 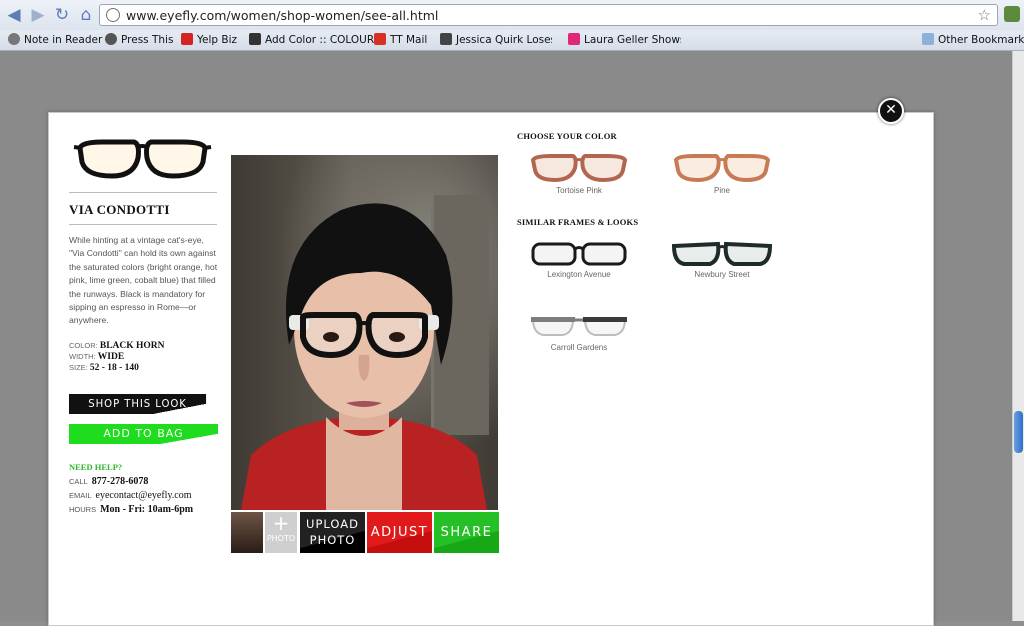 I want to click on help-email: EMAIL eyecontact@eyefly.com, so click(x=130, y=495).